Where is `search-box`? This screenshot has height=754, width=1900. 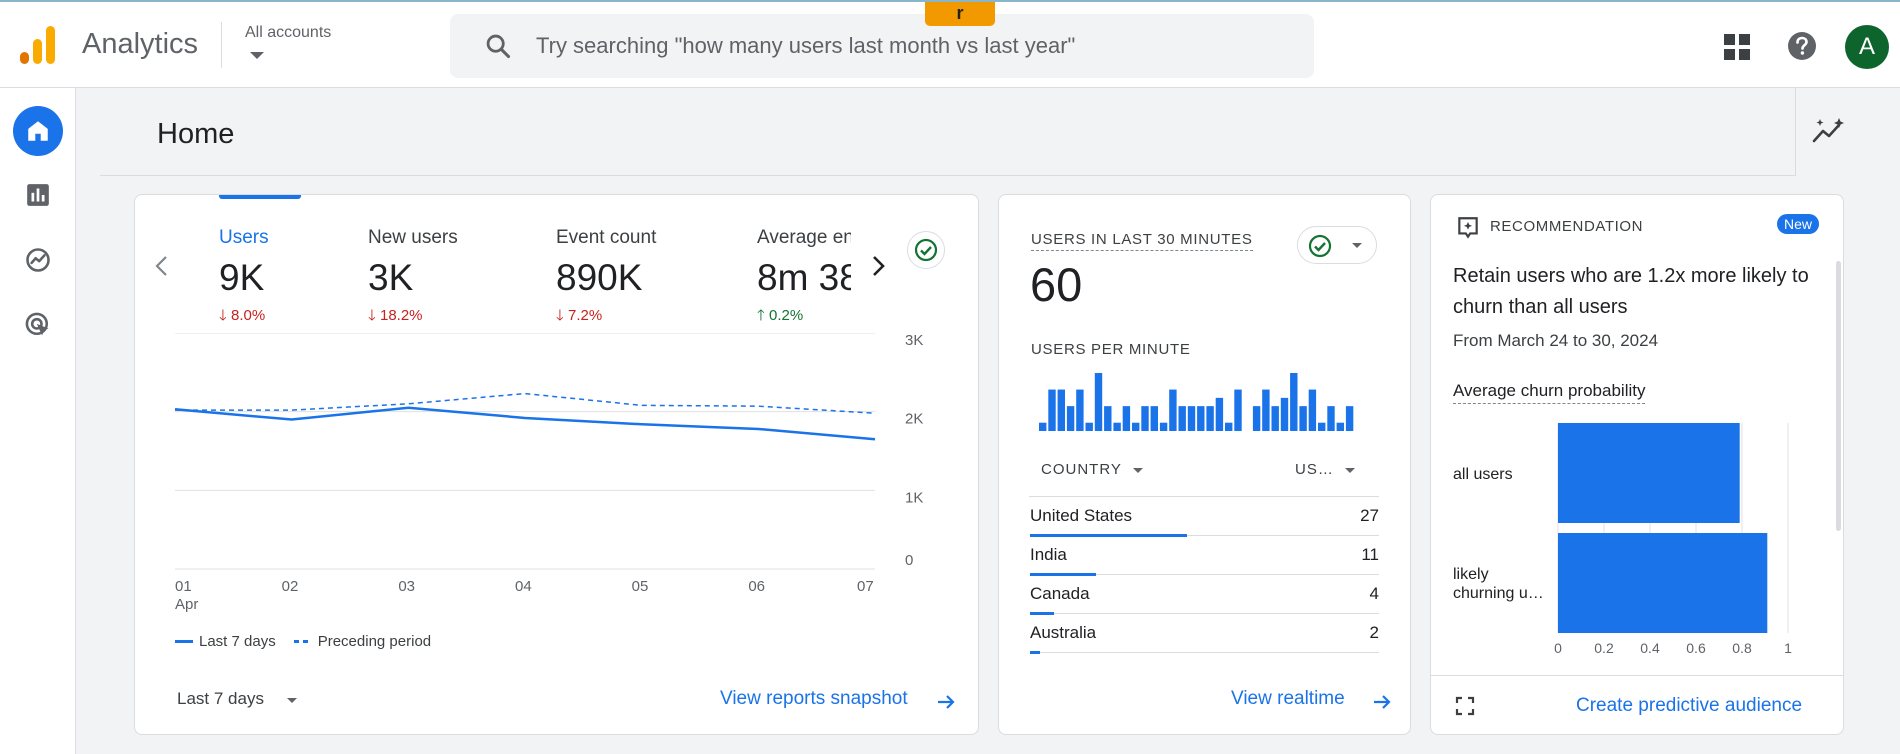
search-box is located at coordinates (882, 46).